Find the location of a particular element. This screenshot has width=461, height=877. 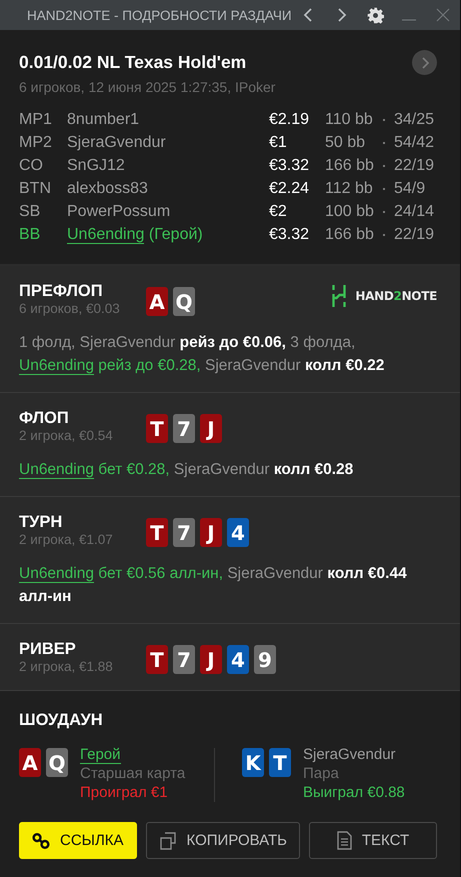

street-title: ФЛОП is located at coordinates (44, 418).